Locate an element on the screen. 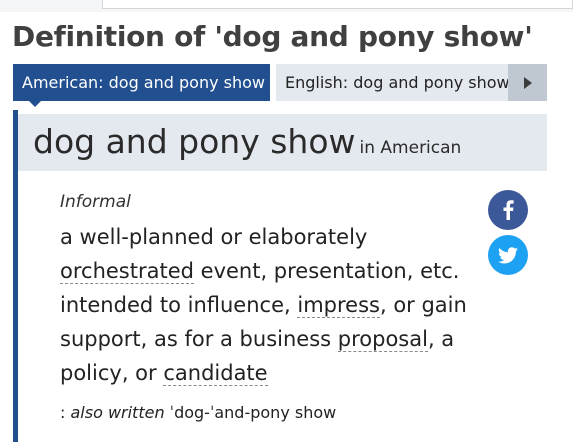 This screenshot has width=573, height=442. page-title: Definition of 'dog and pony show' is located at coordinates (272, 36).